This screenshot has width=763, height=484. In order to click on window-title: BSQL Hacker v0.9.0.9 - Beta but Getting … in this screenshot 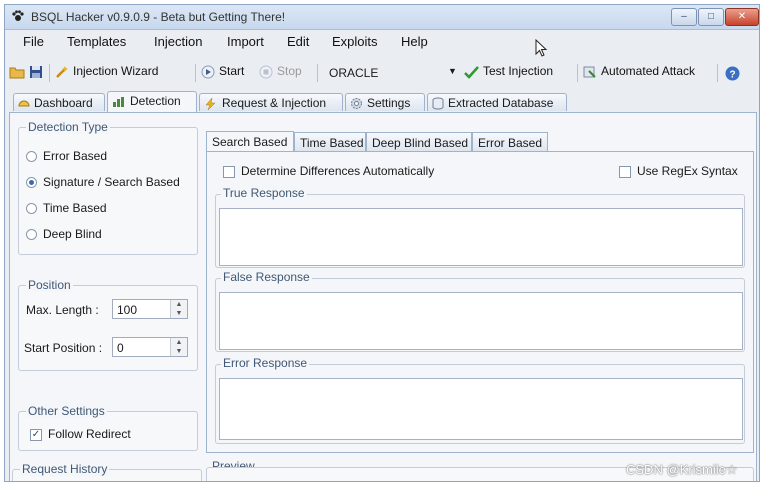, I will do `click(158, 17)`.